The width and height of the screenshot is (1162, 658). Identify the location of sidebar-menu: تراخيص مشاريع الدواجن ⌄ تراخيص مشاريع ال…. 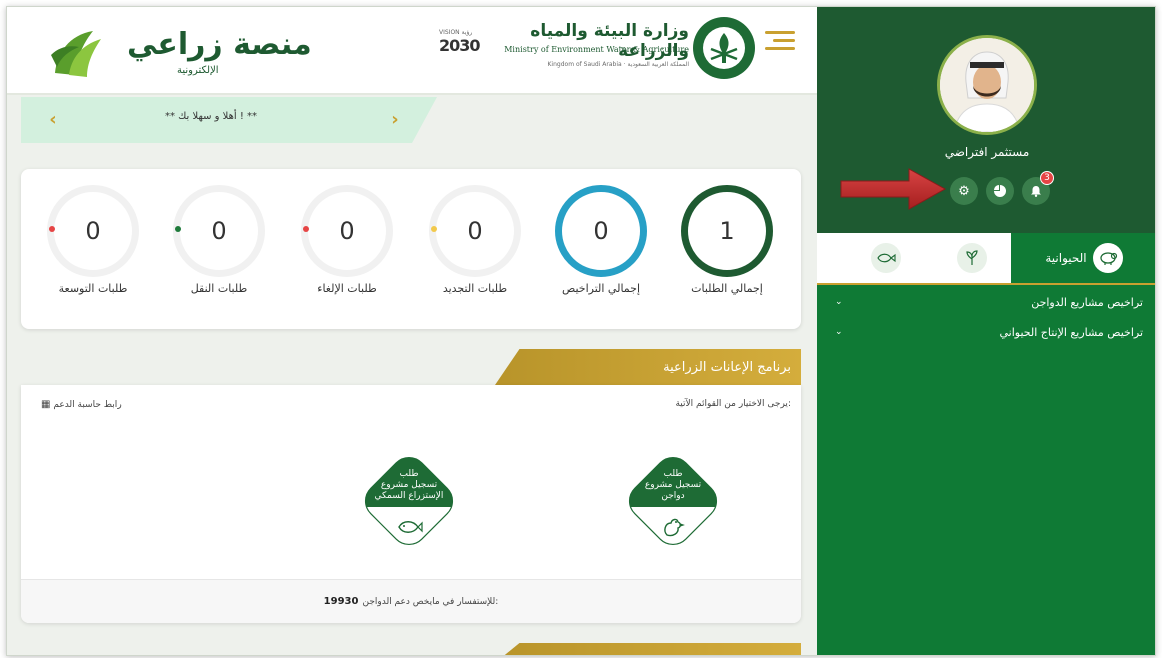
(986, 317).